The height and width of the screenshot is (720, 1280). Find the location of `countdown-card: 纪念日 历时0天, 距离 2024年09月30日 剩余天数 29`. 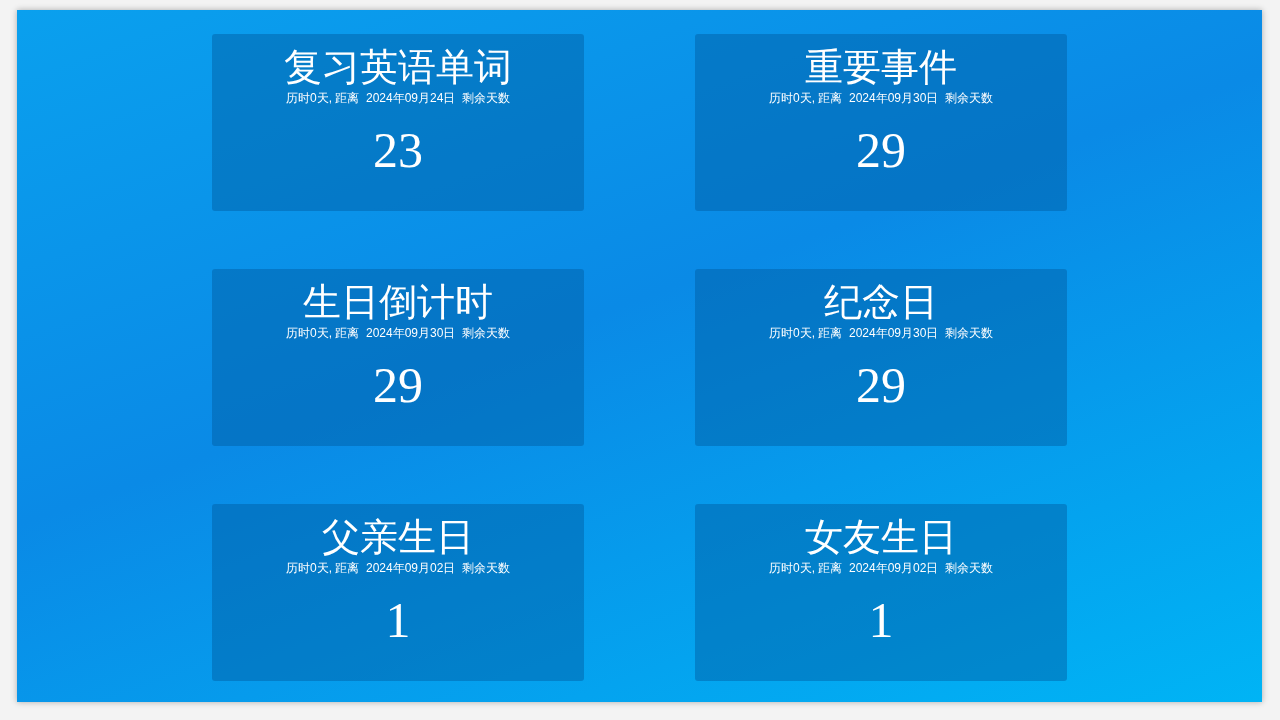

countdown-card: 纪念日 历时0天, 距离 2024年09月30日 剩余天数 29 is located at coordinates (881, 357).